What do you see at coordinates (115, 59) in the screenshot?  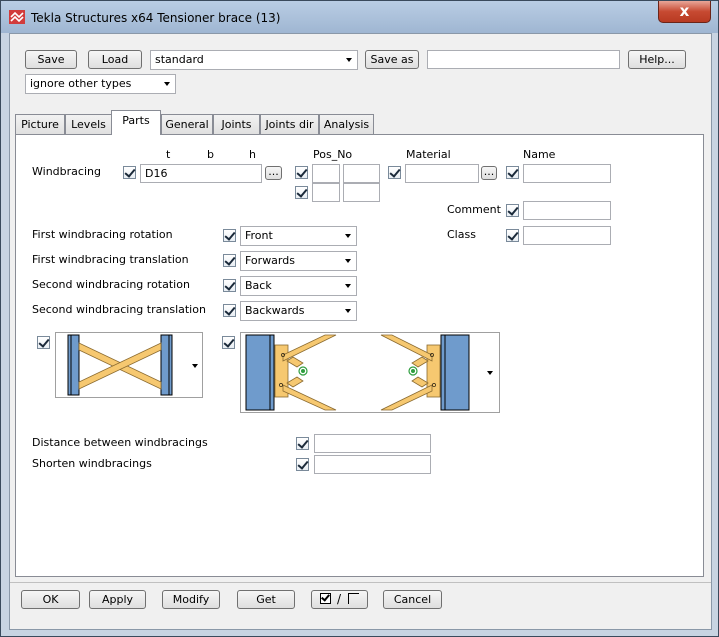 I see `load-button: Load` at bounding box center [115, 59].